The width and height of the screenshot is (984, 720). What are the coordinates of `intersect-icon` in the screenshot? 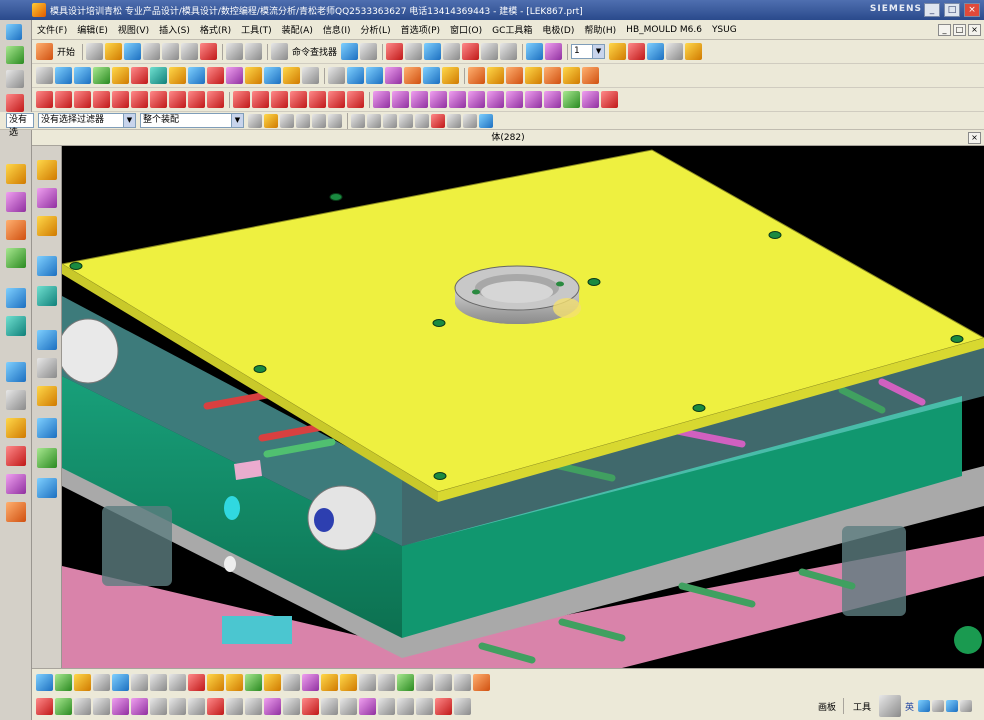 It's located at (234, 75).